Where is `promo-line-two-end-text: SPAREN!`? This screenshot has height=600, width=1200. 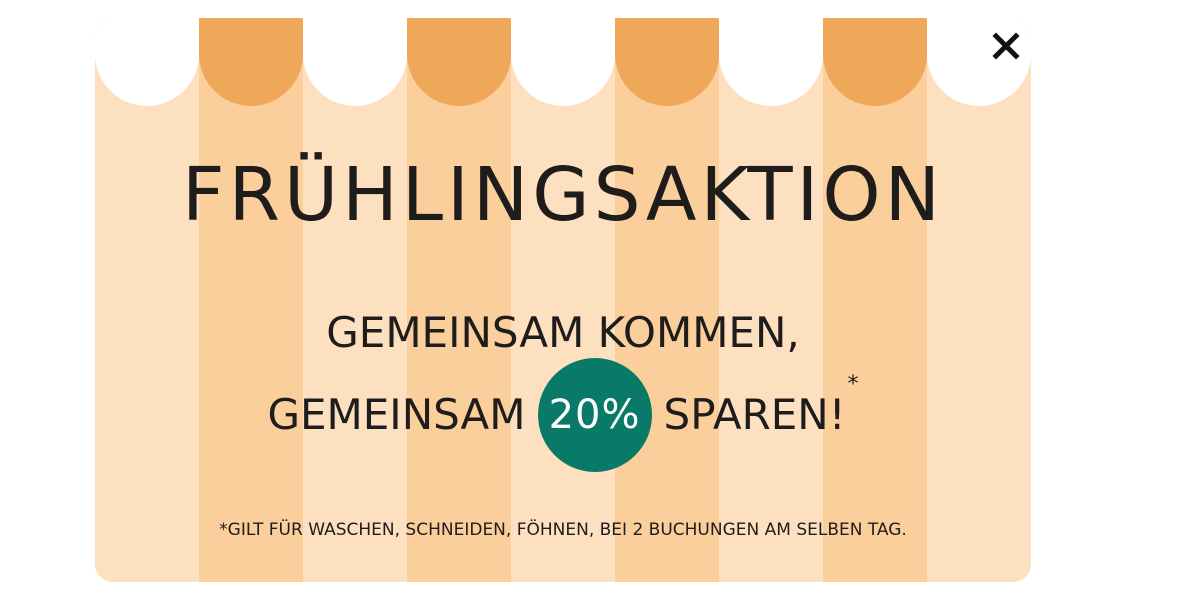
promo-line-two-end-text: SPAREN! is located at coordinates (754, 414).